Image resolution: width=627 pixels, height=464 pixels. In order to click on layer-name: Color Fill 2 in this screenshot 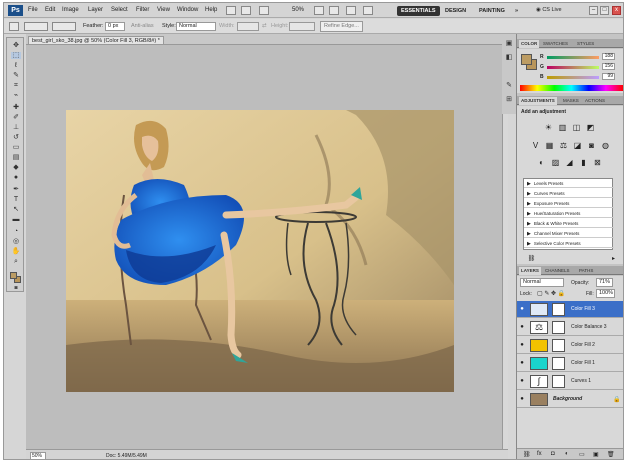, I will do `click(583, 345)`.